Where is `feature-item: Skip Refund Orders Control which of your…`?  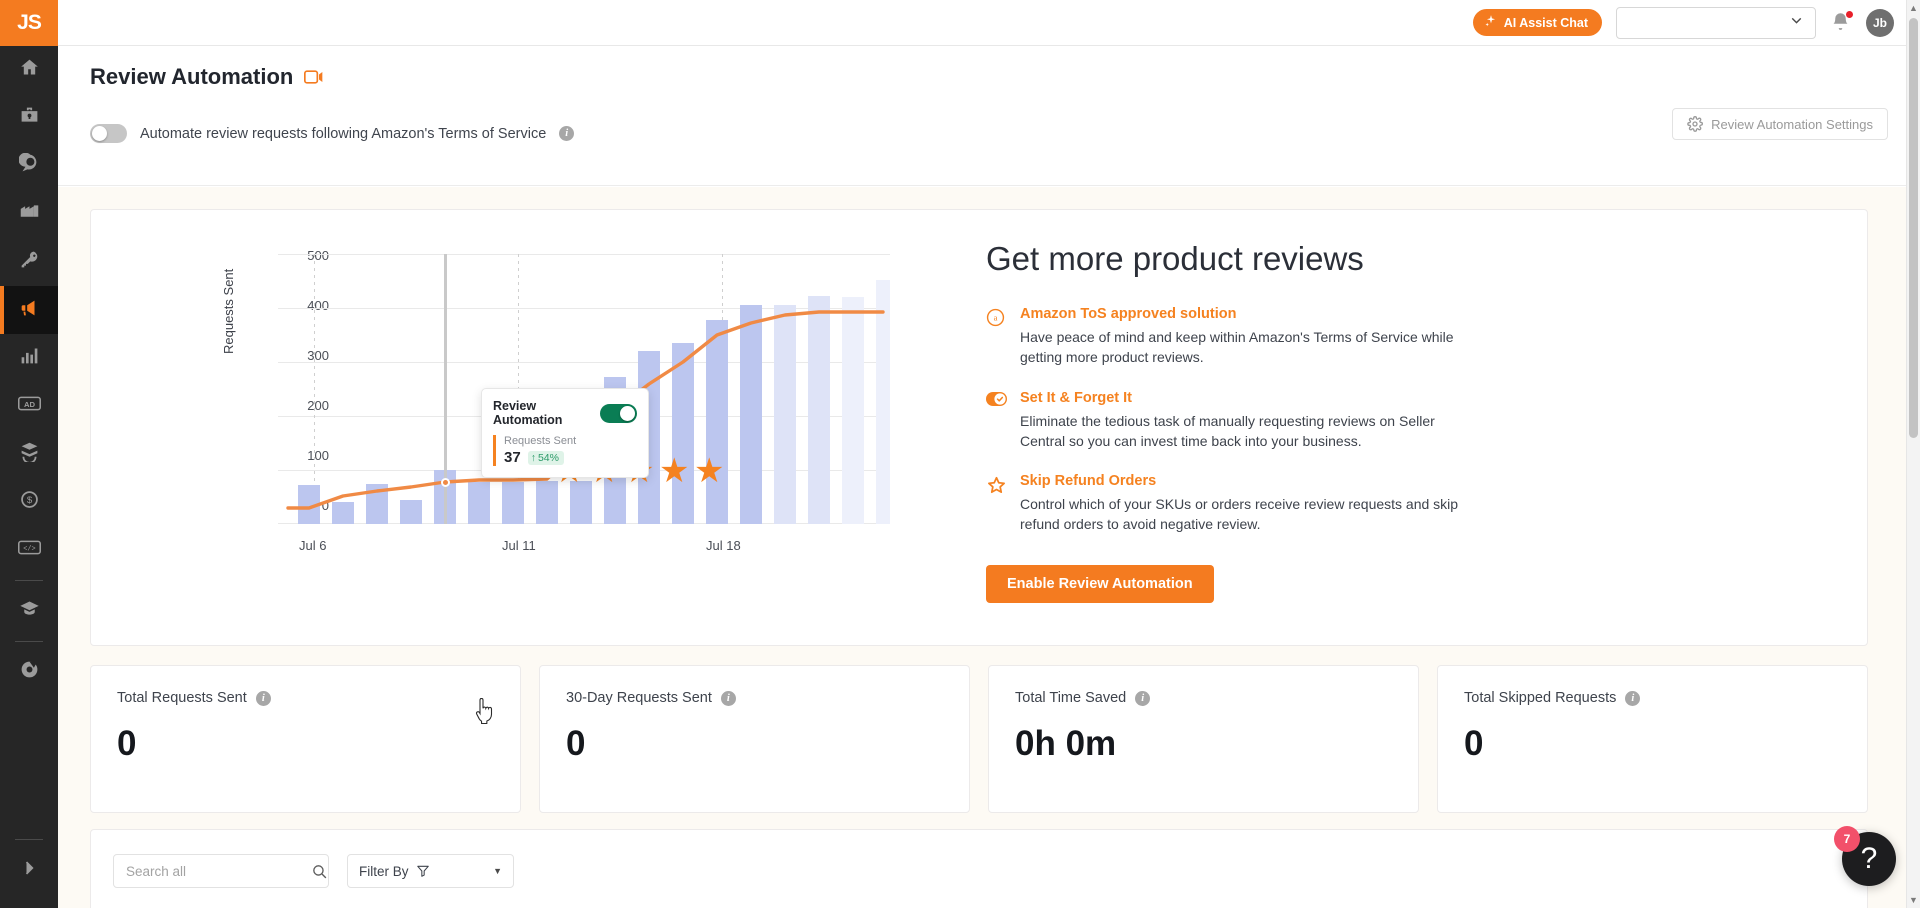 feature-item: Skip Refund Orders Control which of your… is located at coordinates (1246, 504).